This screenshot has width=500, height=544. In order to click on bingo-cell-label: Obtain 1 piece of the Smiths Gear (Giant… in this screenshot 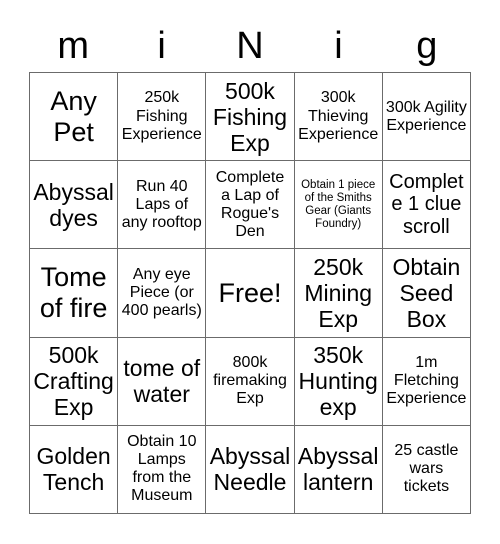, I will do `click(338, 204)`.